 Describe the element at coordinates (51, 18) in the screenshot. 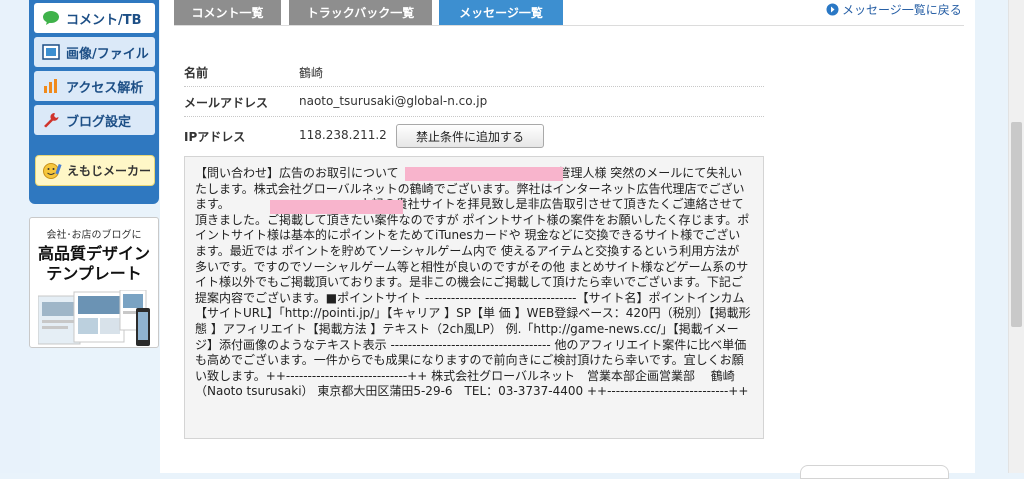

I see `comment-bubble-icon` at that location.